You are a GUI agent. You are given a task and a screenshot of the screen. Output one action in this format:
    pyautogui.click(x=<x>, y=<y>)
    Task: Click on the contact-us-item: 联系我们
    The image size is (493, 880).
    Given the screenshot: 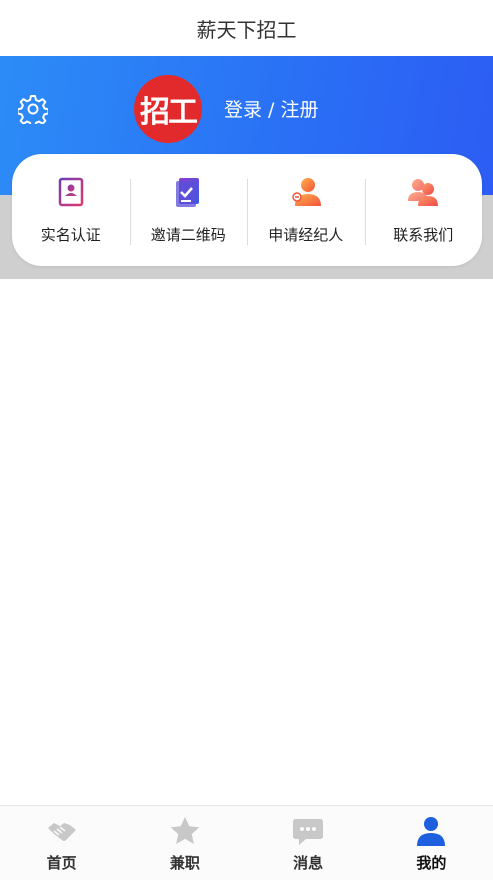 What is the action you would take?
    pyautogui.click(x=423, y=210)
    